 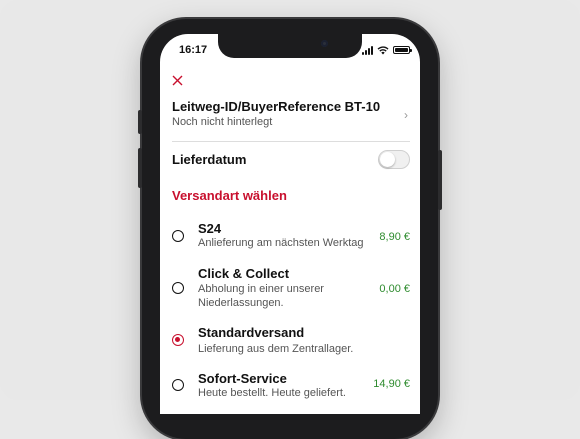 What do you see at coordinates (281, 243) in the screenshot?
I see `shipping-option-desc: Anlieferung am nächsten Werktag` at bounding box center [281, 243].